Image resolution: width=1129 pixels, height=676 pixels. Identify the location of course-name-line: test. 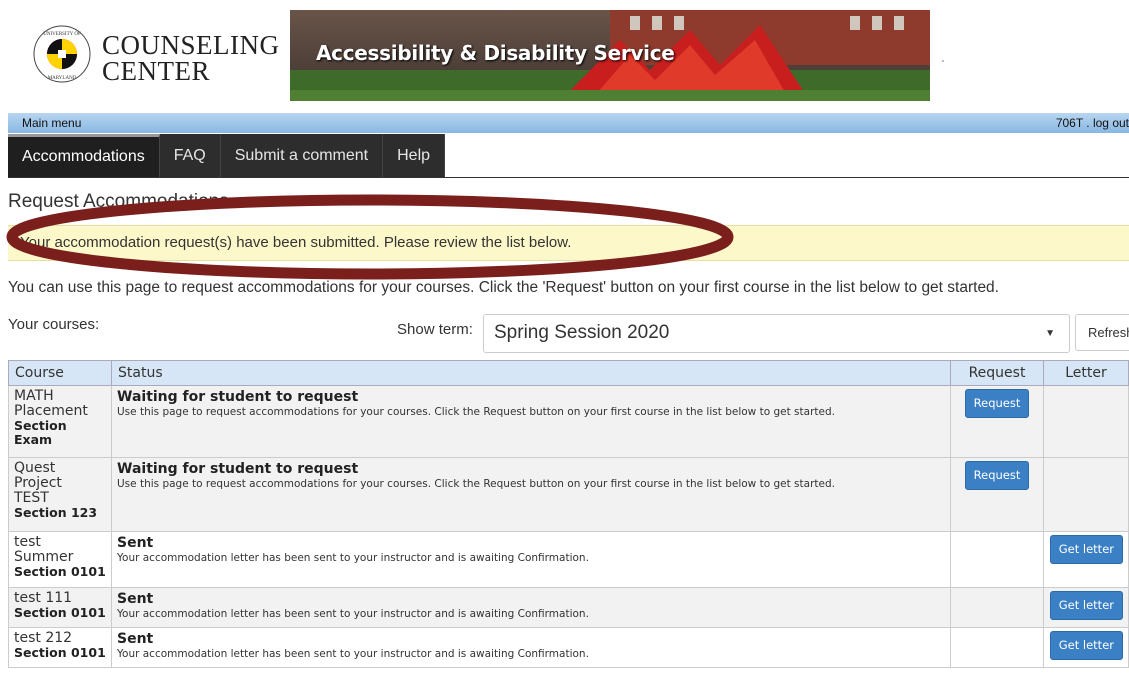
(27, 542).